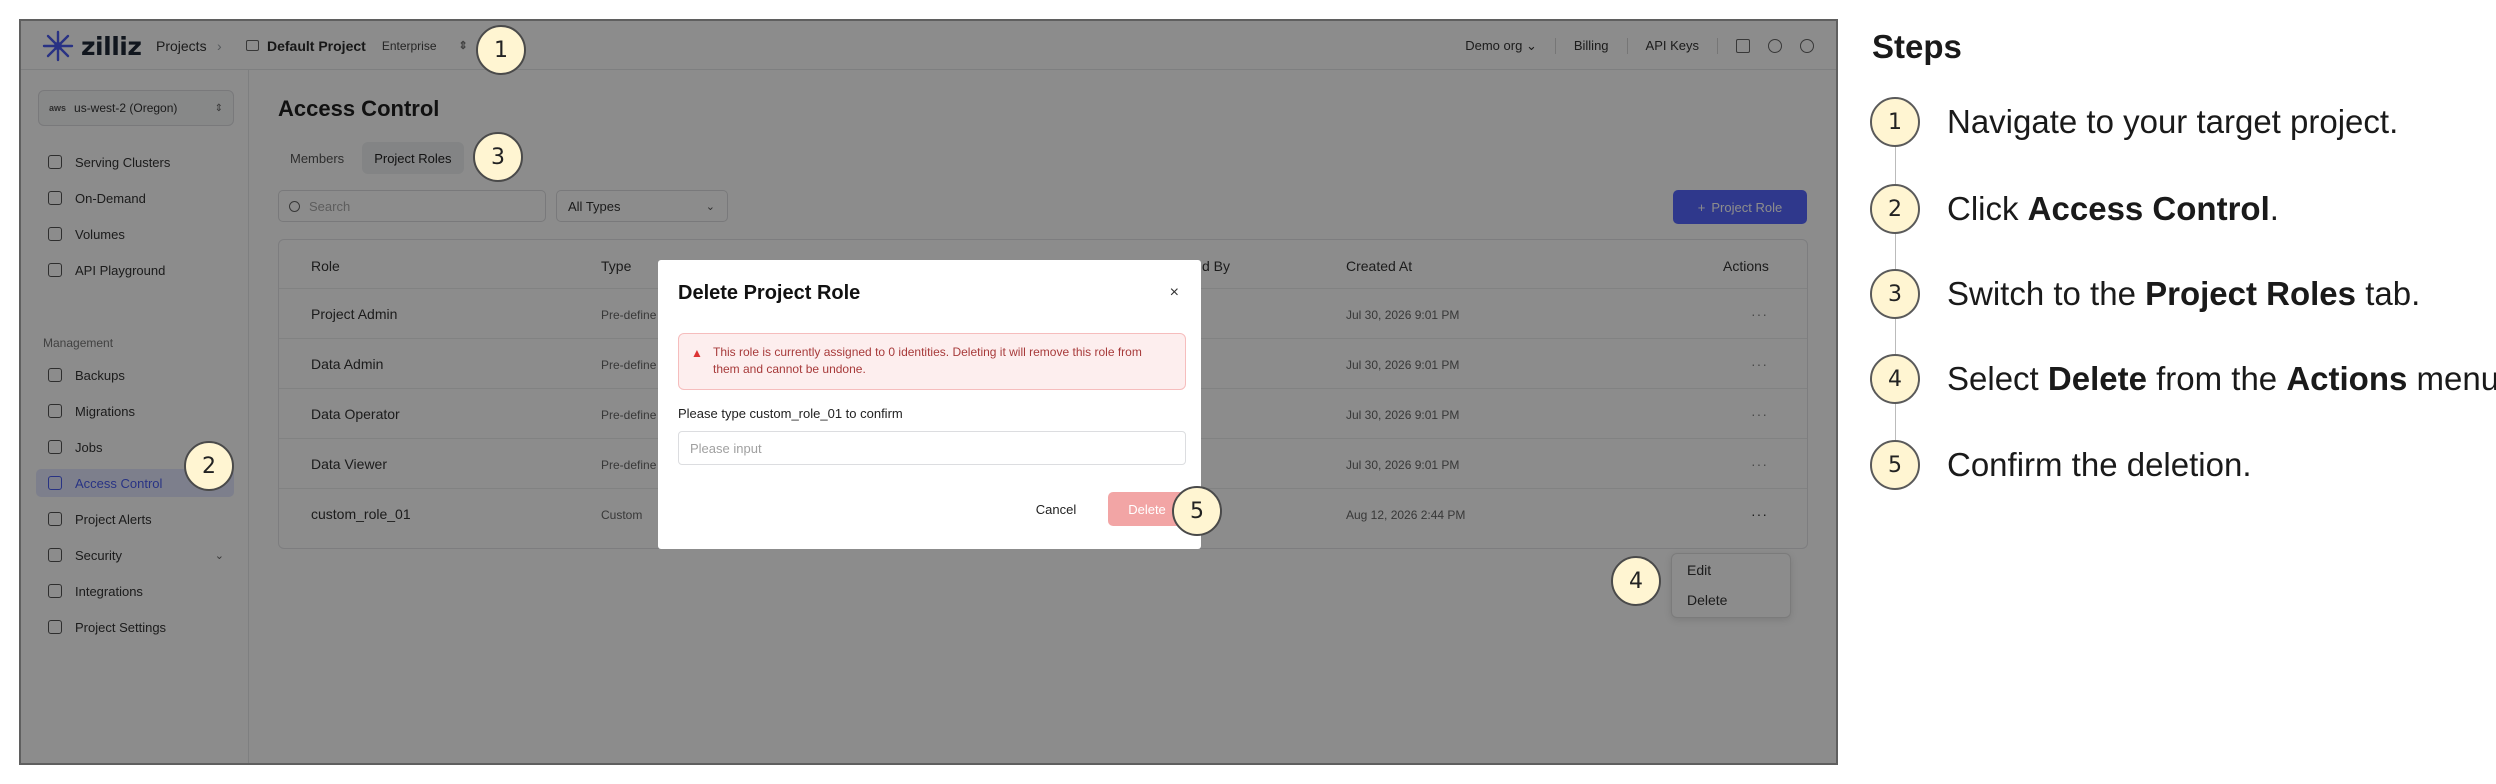 This screenshot has height=784, width=2496. I want to click on step-marker-4: 4, so click(1636, 581).